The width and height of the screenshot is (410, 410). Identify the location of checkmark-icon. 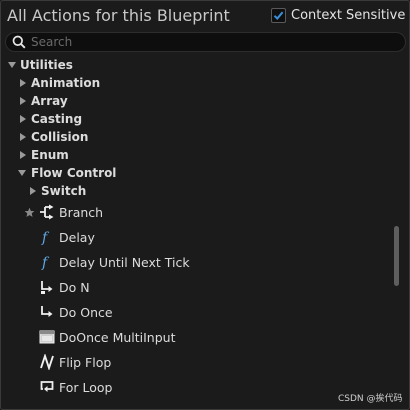
(278, 15).